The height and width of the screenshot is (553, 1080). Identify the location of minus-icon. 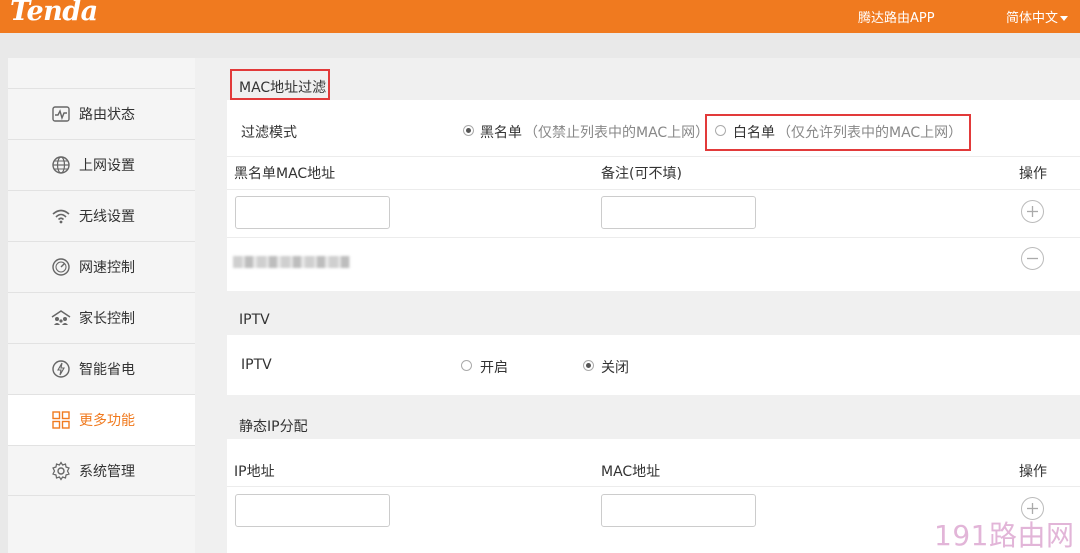
(1032, 258).